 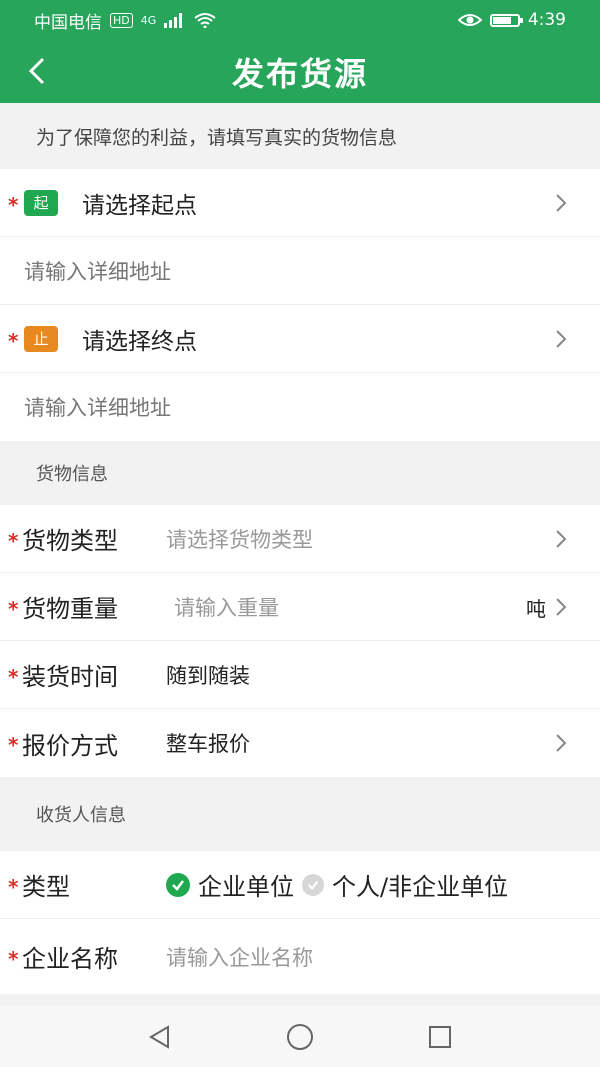 I want to click on radio-individual: 个人/非企业单位, so click(x=405, y=884).